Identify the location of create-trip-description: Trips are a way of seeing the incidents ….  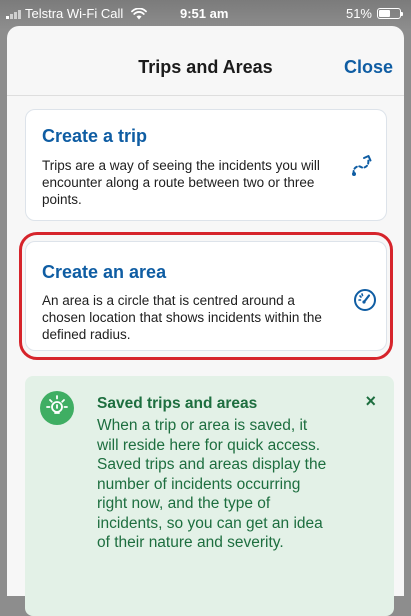
(181, 182).